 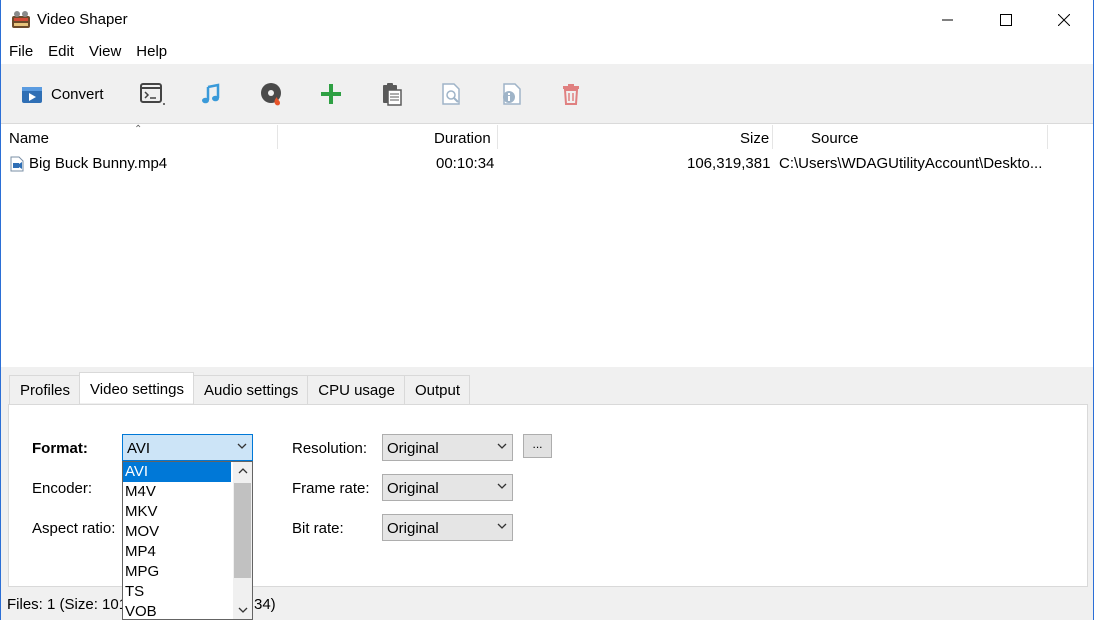 What do you see at coordinates (251, 389) in the screenshot?
I see `tab-audio-settings: Audio settings` at bounding box center [251, 389].